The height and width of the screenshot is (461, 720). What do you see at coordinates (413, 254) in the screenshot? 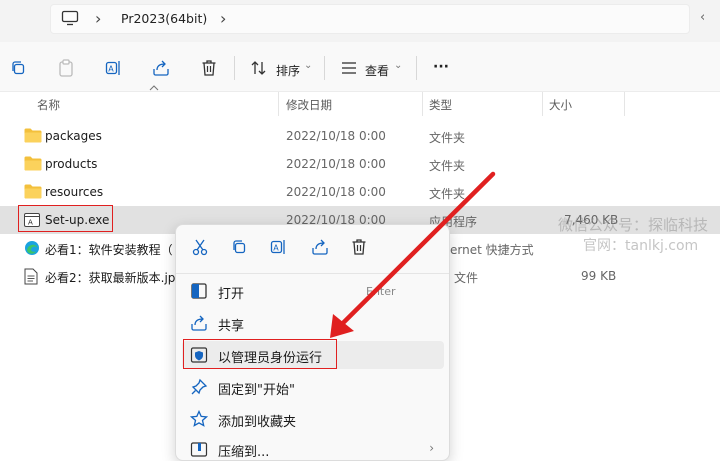
I see `annotation-arrow` at bounding box center [413, 254].